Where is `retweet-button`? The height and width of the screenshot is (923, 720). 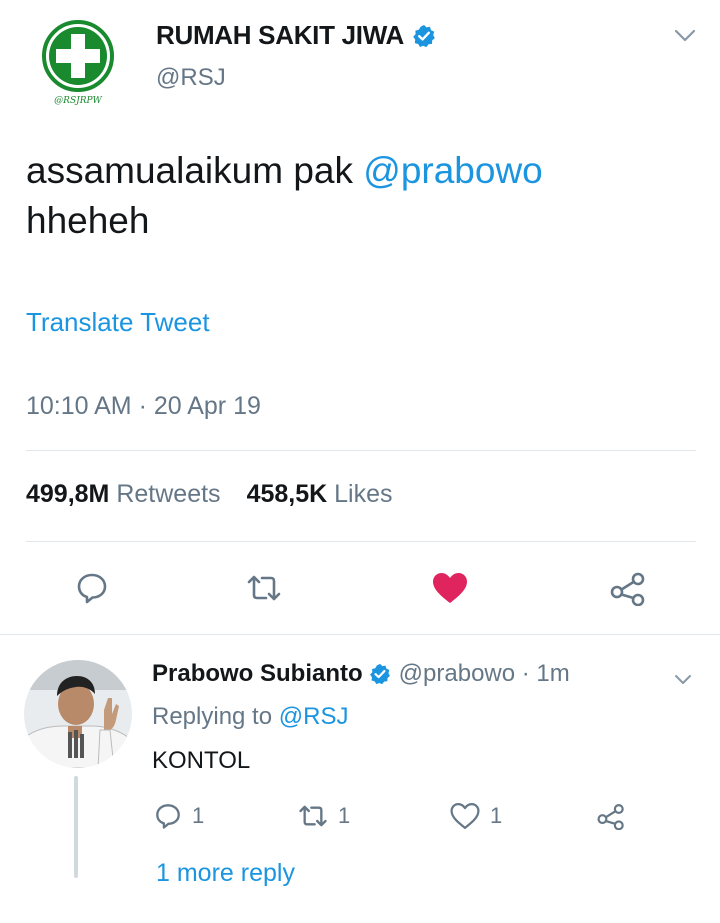
retweet-button is located at coordinates (264, 588).